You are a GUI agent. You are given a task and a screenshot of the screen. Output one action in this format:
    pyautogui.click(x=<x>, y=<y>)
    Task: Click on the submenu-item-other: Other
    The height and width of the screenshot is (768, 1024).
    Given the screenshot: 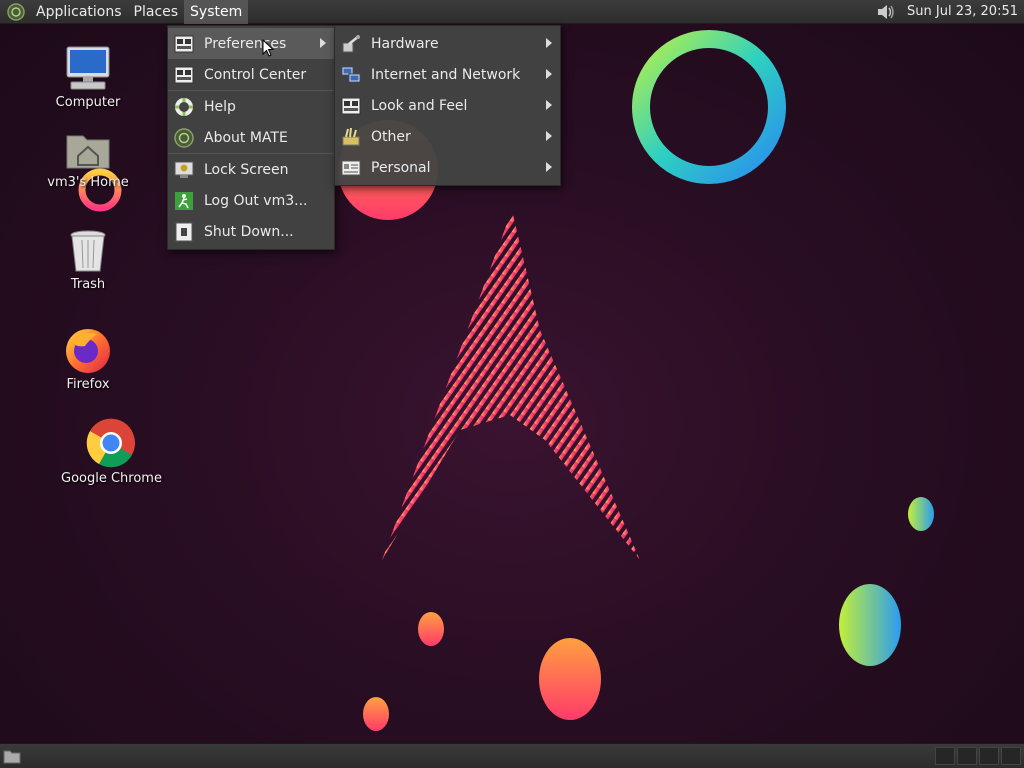 What is the action you would take?
    pyautogui.click(x=447, y=136)
    